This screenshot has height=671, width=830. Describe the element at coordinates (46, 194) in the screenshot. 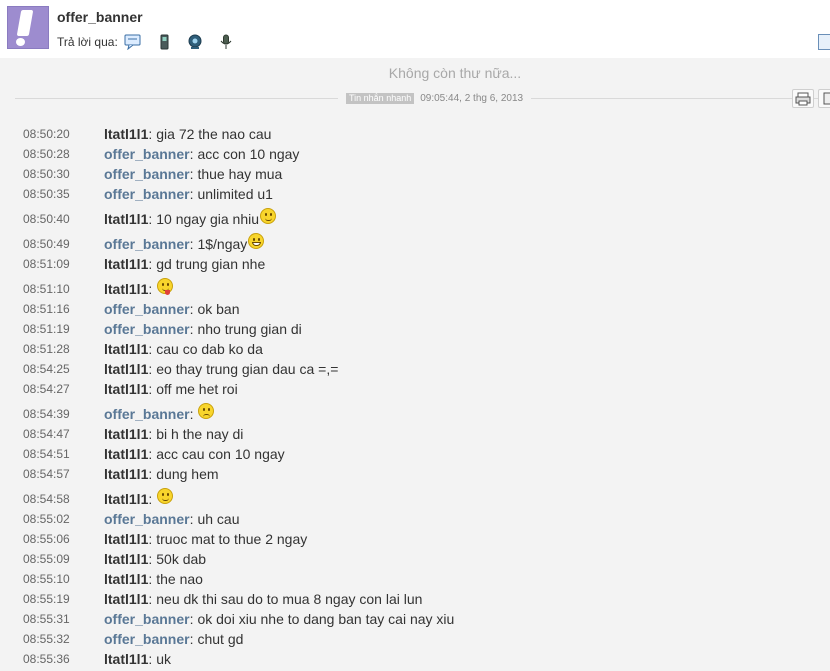

I see `message-time: 08:50:35` at that location.